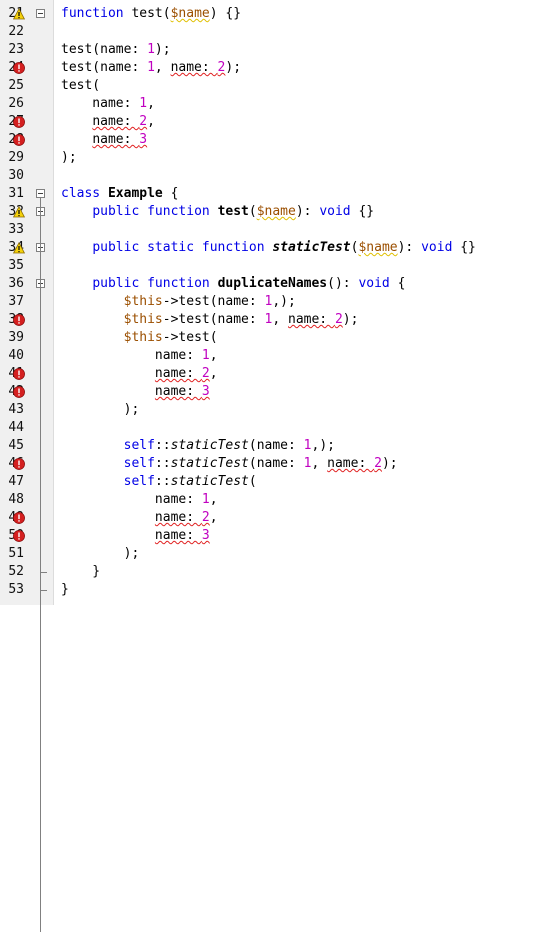 The width and height of the screenshot is (554, 932). I want to click on code-text: $this->test(name: 1, name: 2);, so click(210, 320).